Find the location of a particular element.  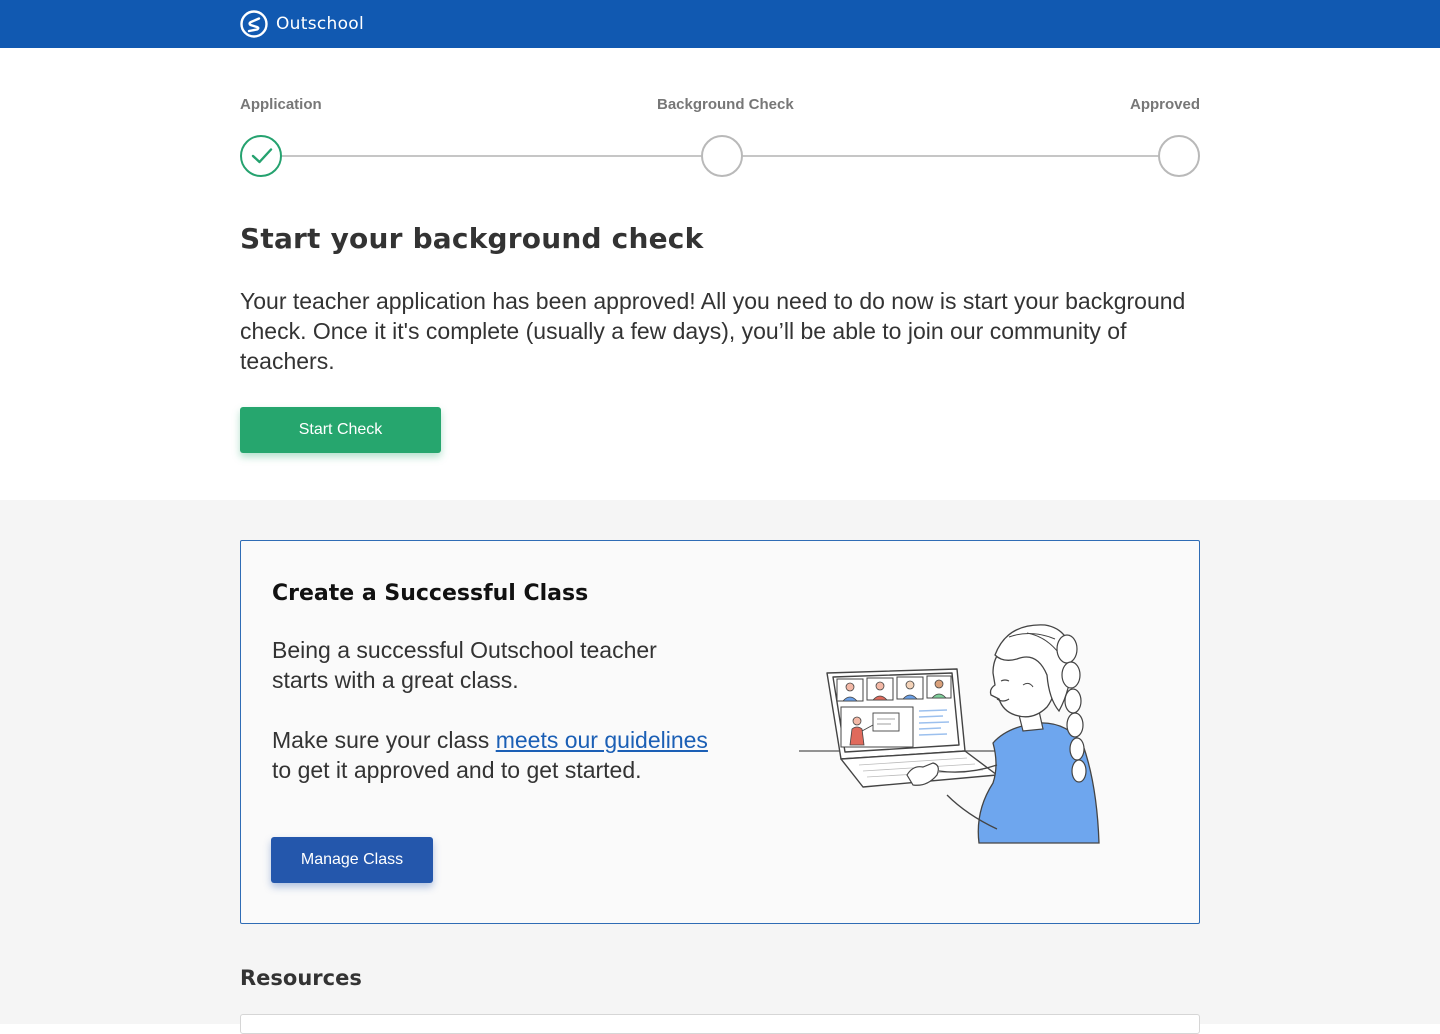

guidelines-text-after: to get it approved and to get started. is located at coordinates (457, 770).